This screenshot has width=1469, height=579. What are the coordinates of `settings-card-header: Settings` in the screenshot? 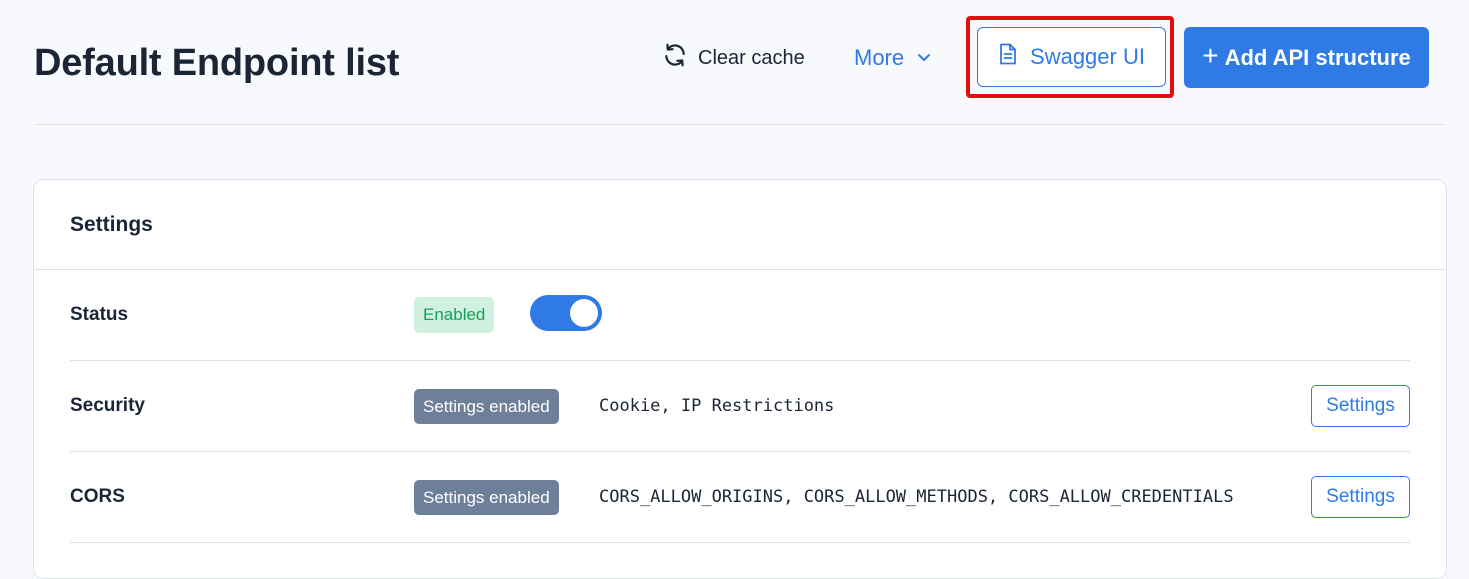 It's located at (740, 225).